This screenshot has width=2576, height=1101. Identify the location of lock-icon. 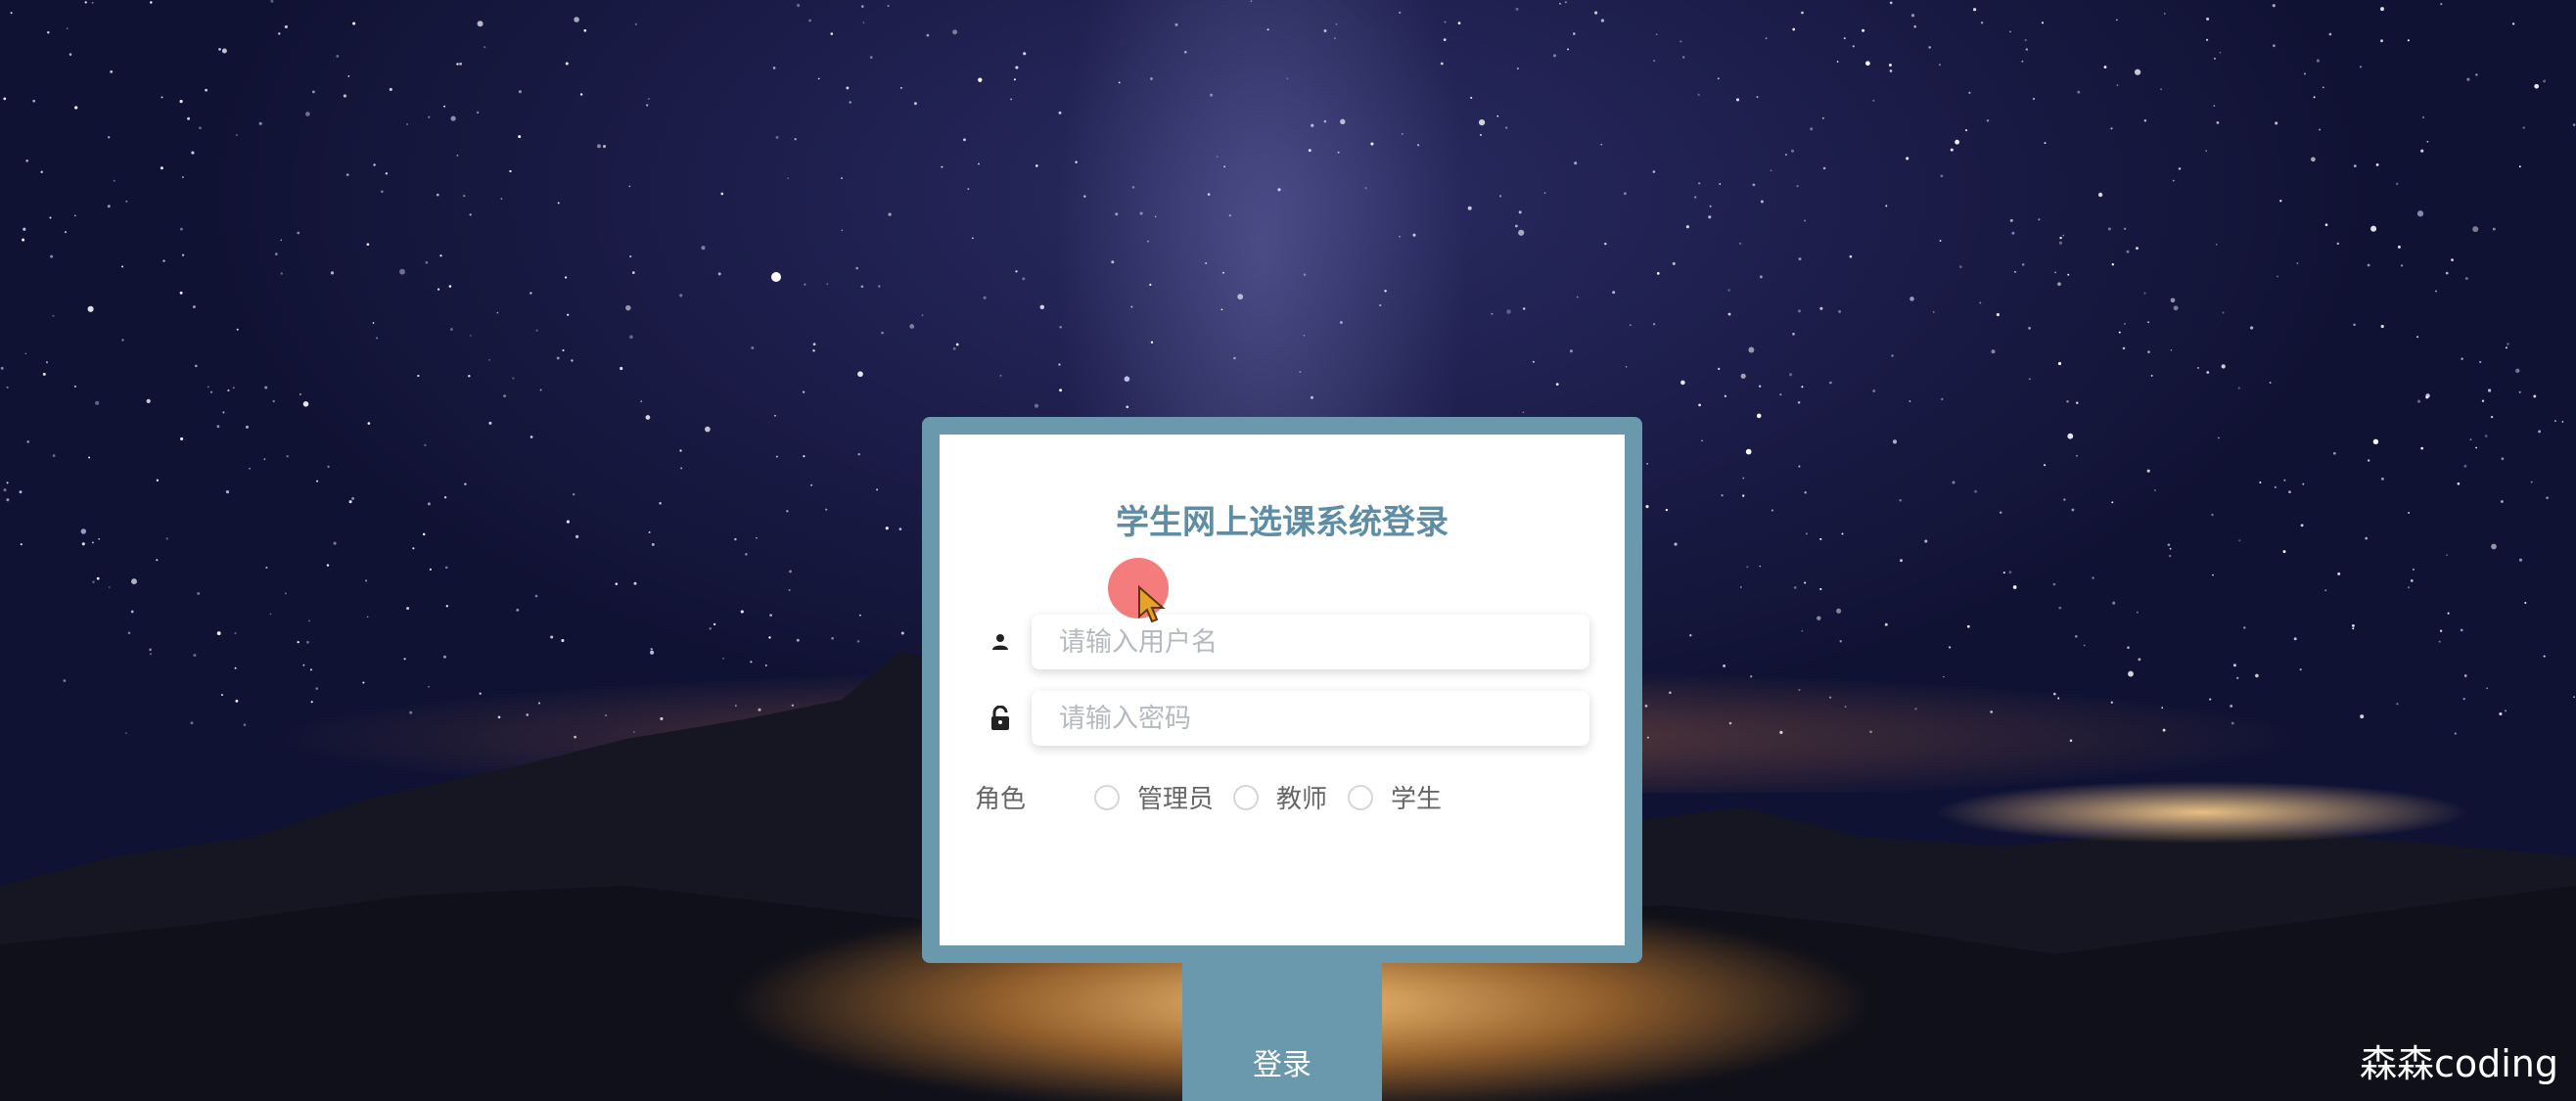
(1001, 719).